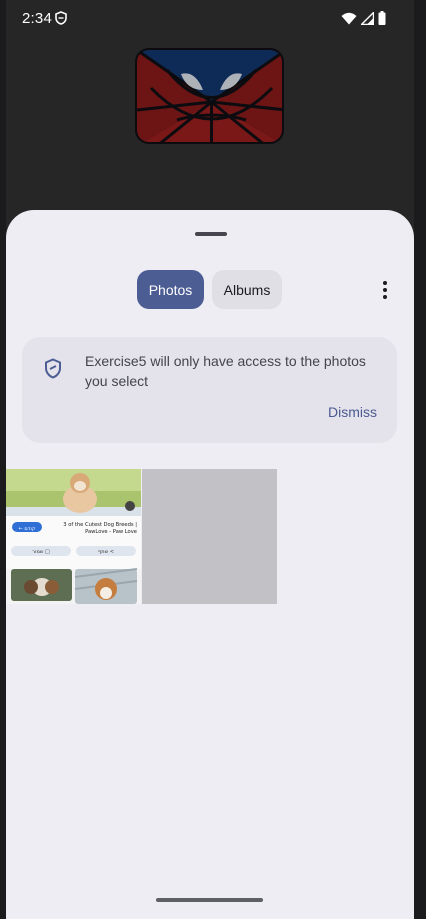 This screenshot has width=426, height=919. I want to click on svg-text: PawLove - Paw Love, so click(111, 532).